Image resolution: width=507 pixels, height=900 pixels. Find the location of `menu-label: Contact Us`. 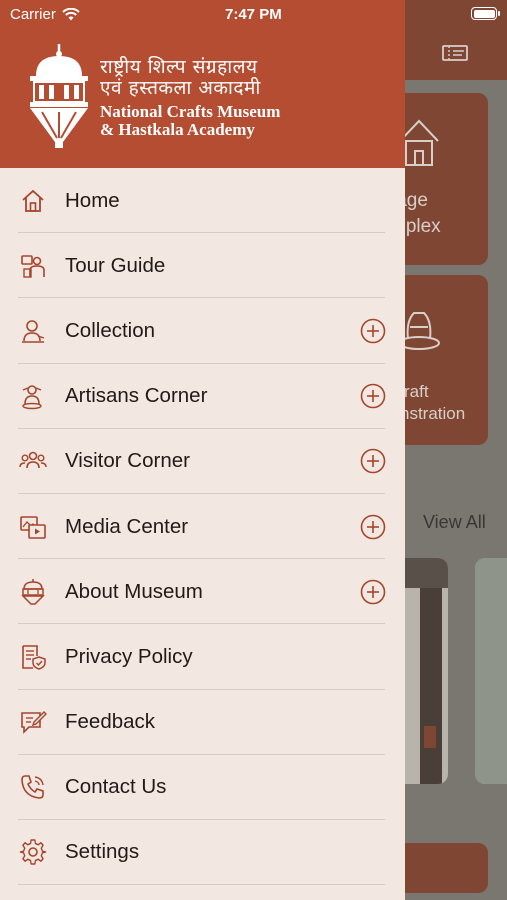

menu-label: Contact Us is located at coordinates (116, 787).